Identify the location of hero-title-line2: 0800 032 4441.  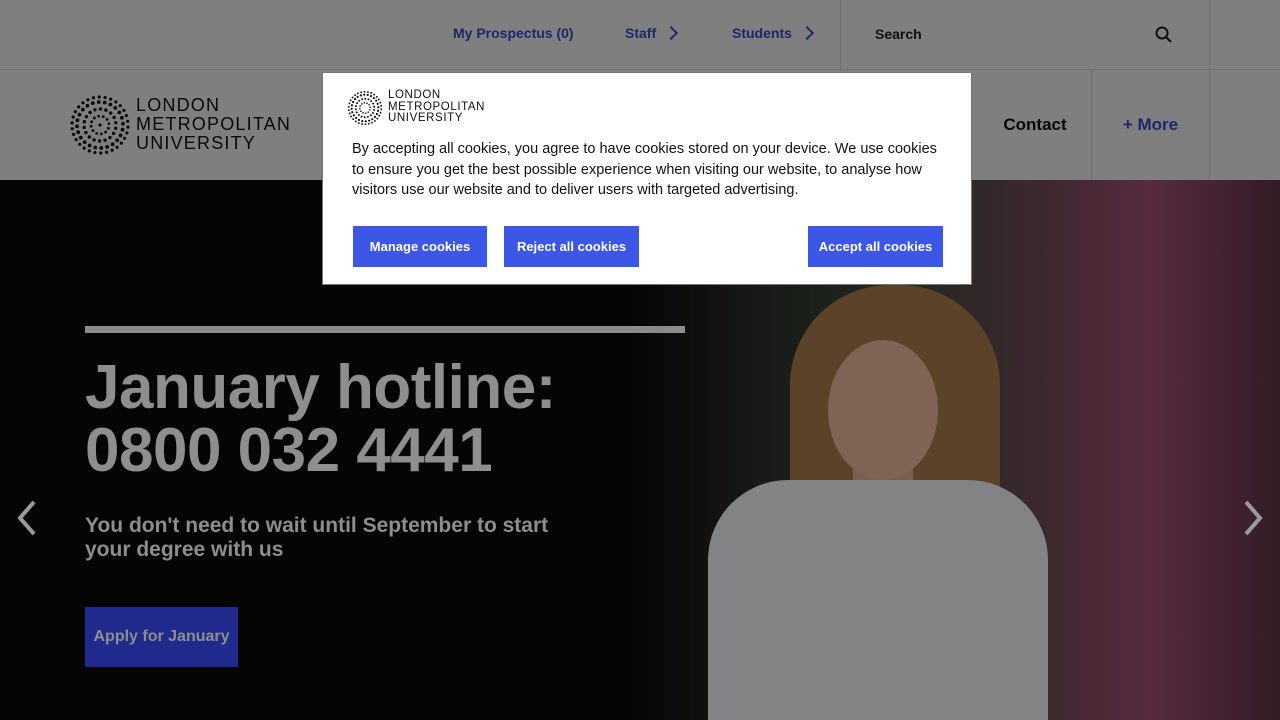
(289, 450).